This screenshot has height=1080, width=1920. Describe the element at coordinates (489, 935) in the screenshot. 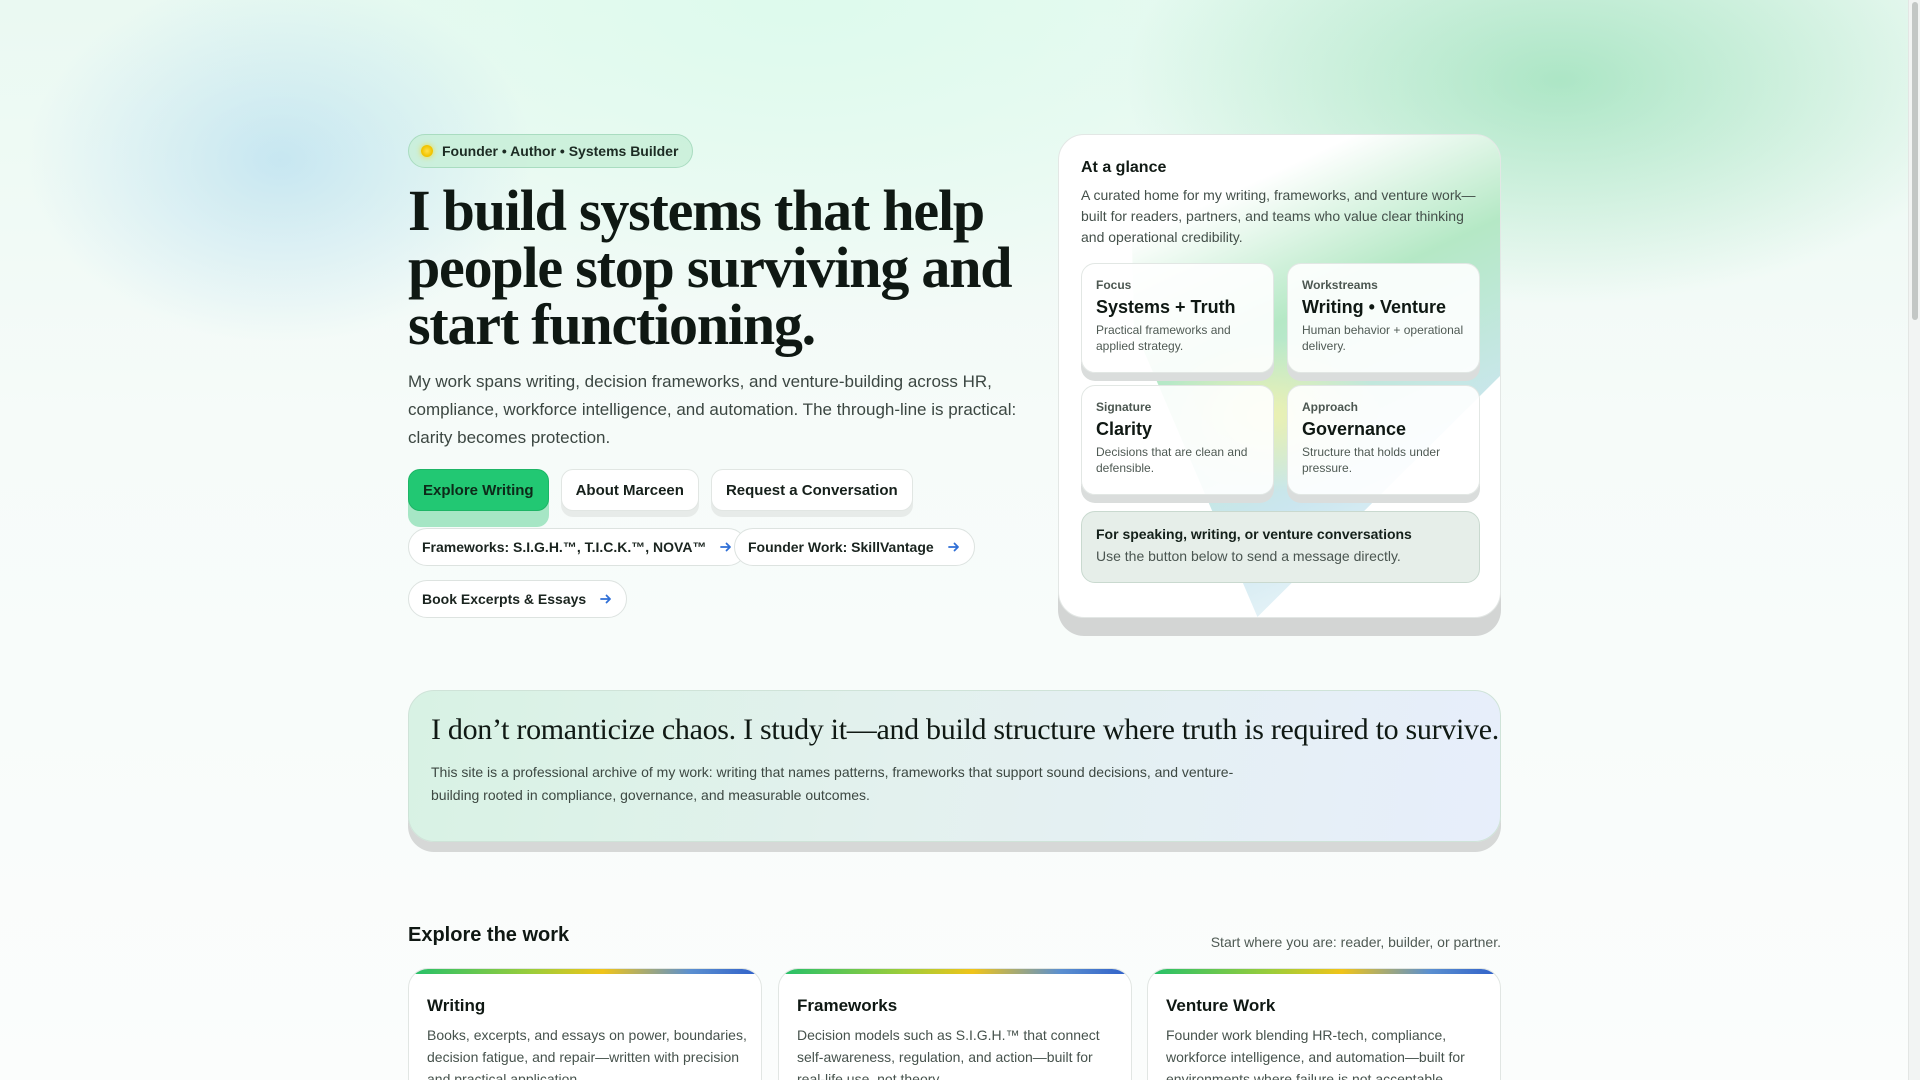

I see `explore-section-title: Explore the work` at that location.